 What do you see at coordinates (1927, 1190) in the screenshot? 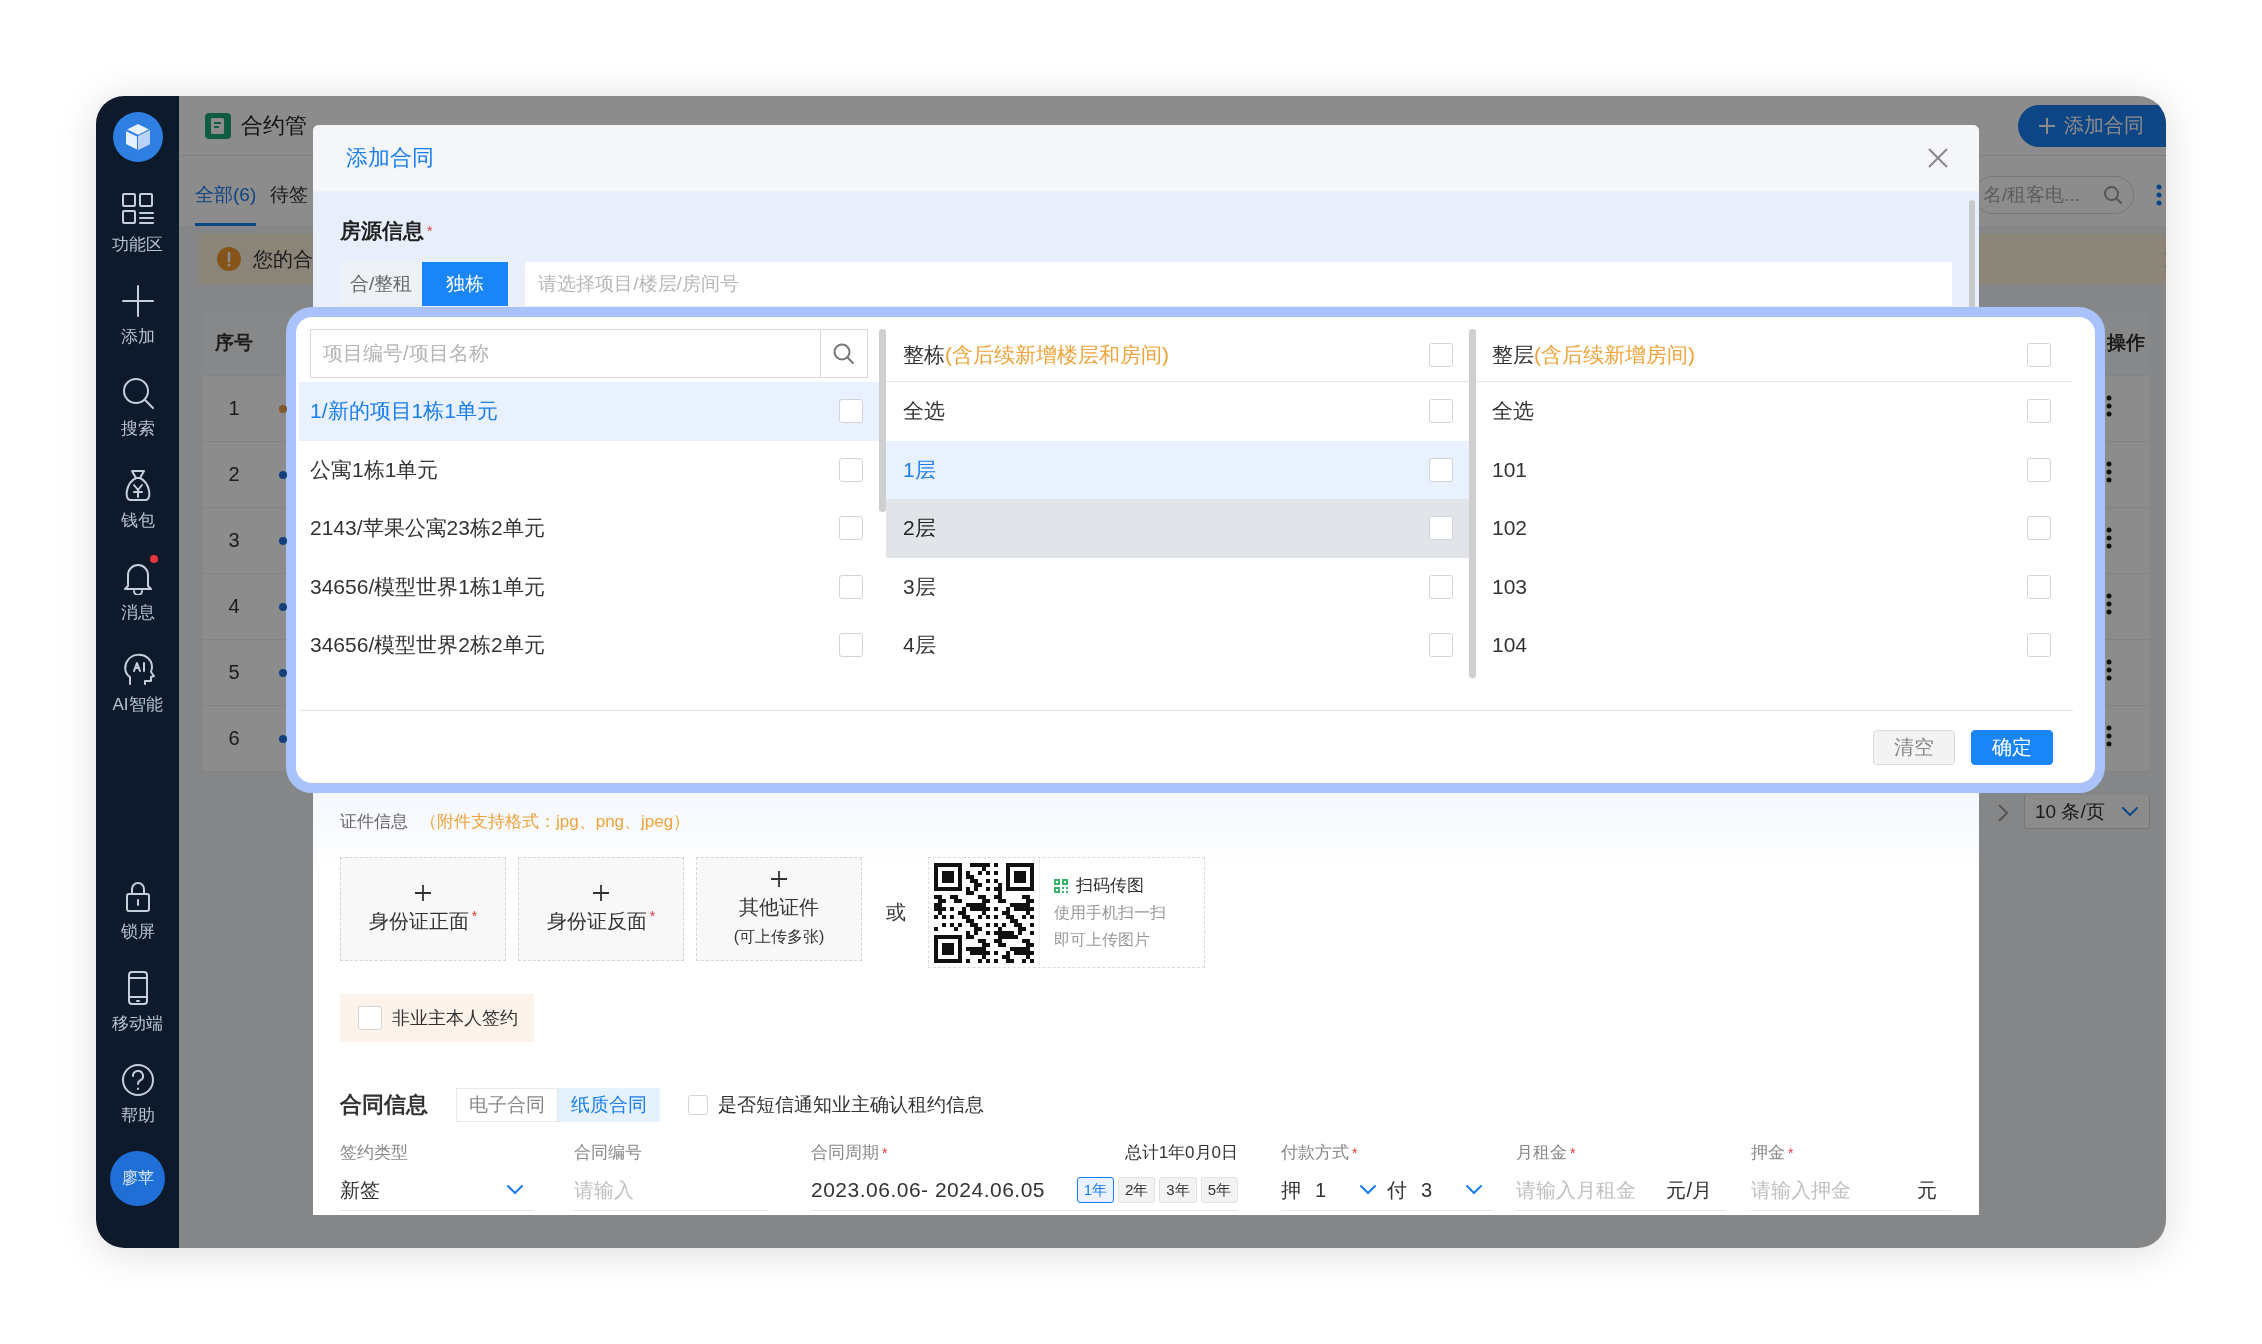
I see `unit-label: 元` at bounding box center [1927, 1190].